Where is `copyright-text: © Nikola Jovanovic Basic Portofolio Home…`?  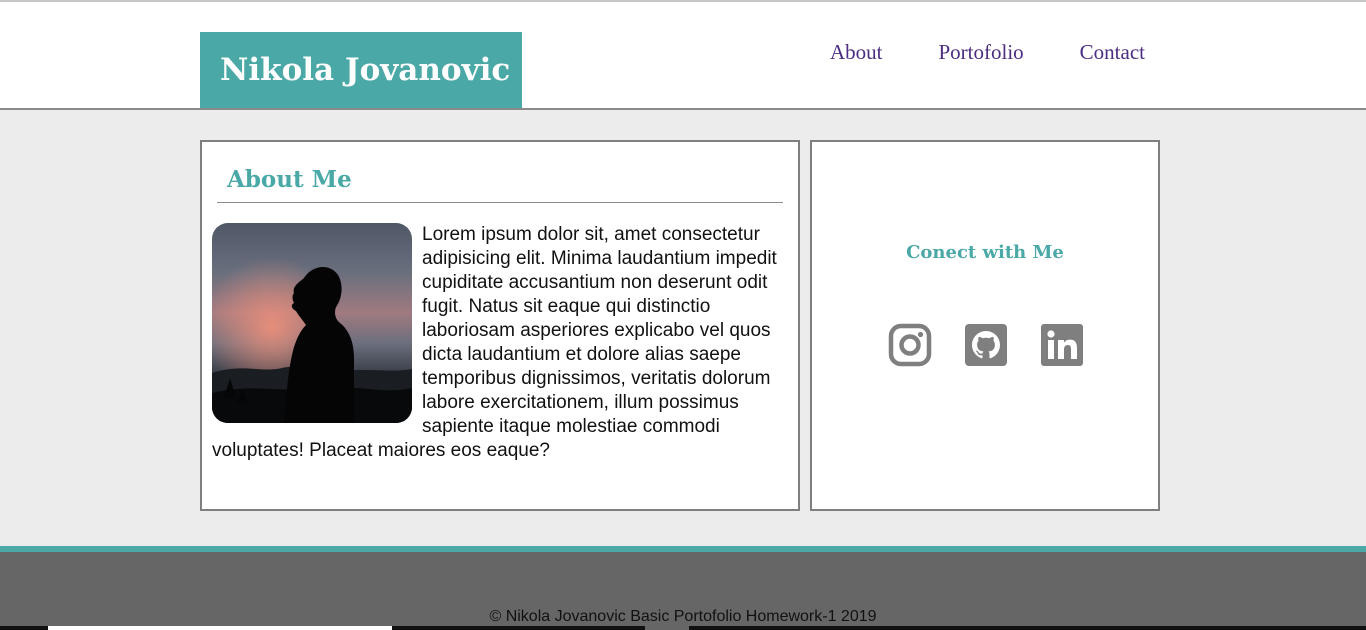
copyright-text: © Nikola Jovanovic Basic Portofolio Home… is located at coordinates (683, 616).